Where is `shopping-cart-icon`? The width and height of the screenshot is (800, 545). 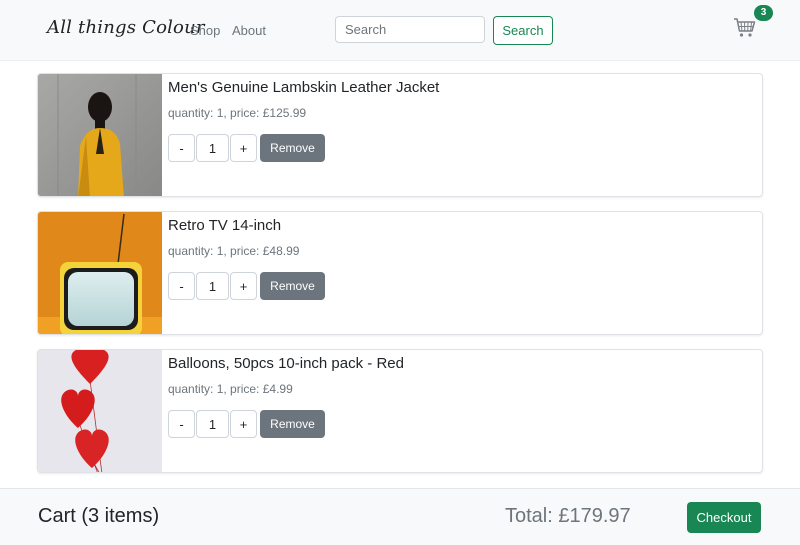
shopping-cart-icon is located at coordinates (745, 28).